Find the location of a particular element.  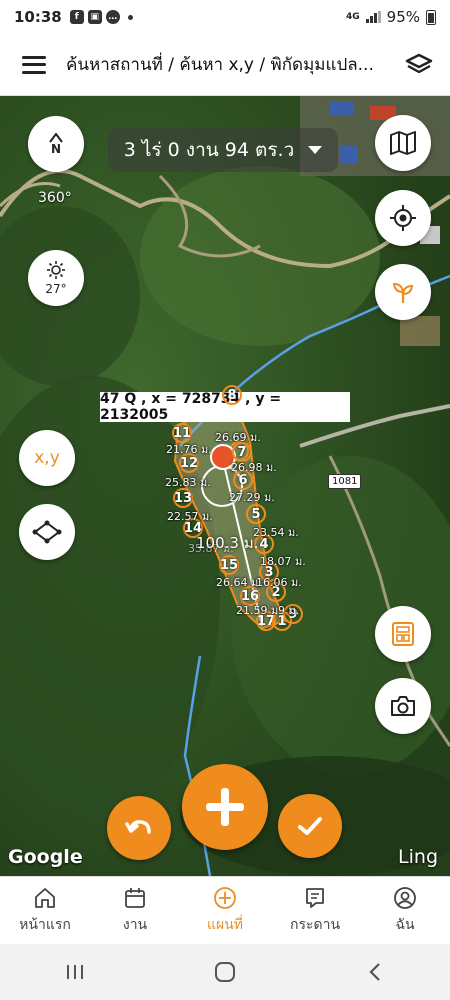

home-system-button is located at coordinates (225, 972).